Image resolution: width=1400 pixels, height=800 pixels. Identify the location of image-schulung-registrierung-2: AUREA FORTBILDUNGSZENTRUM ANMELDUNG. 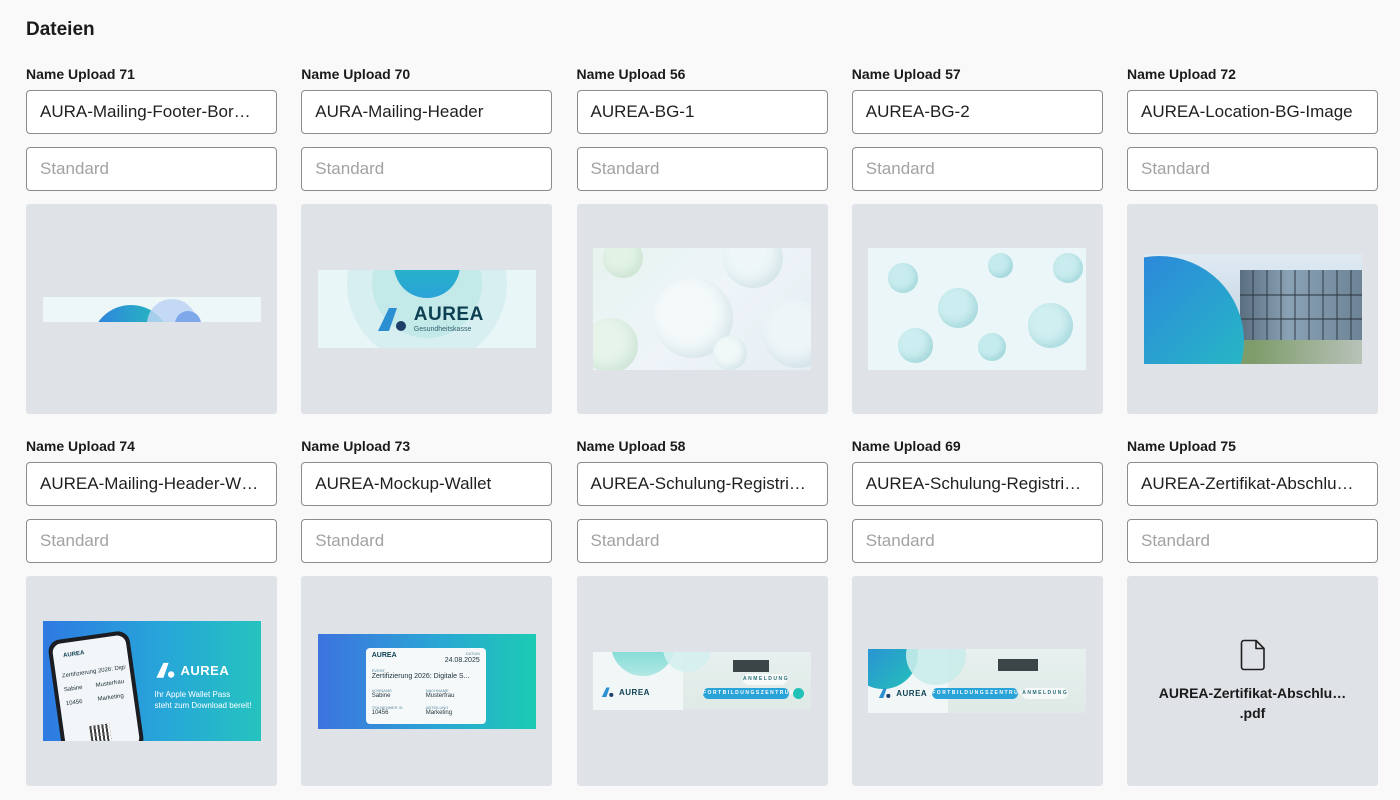
(977, 681).